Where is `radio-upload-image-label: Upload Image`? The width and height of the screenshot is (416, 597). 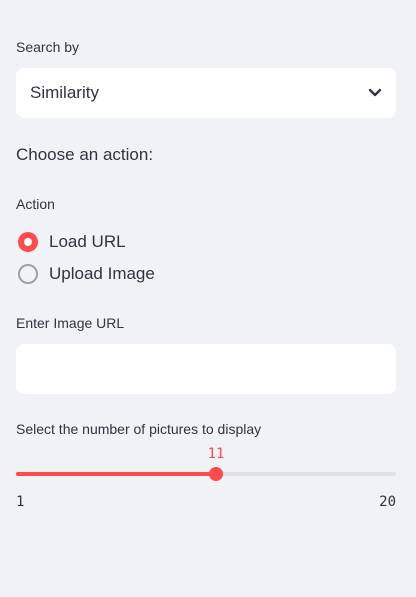
radio-upload-image-label: Upload Image is located at coordinates (102, 273).